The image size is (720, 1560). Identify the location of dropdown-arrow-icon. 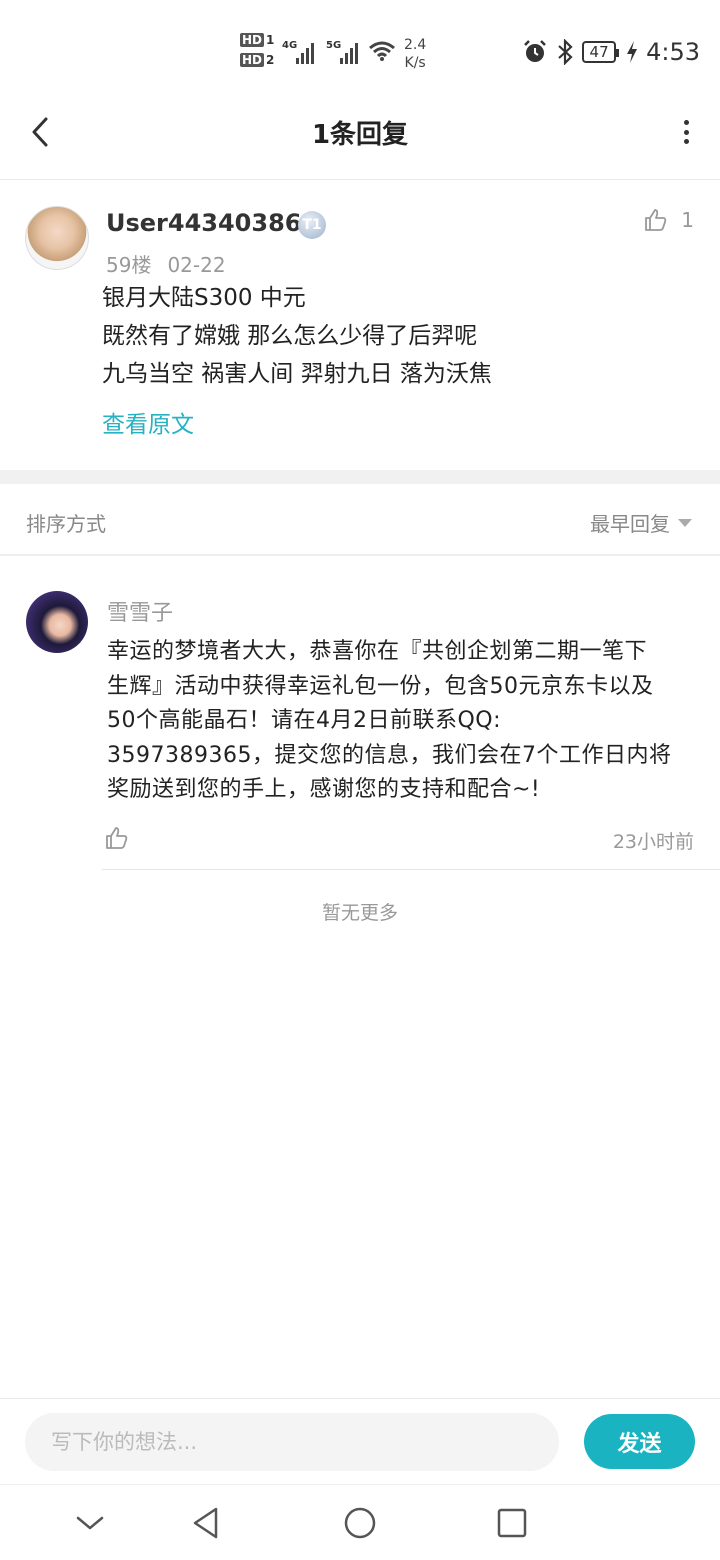
(685, 522).